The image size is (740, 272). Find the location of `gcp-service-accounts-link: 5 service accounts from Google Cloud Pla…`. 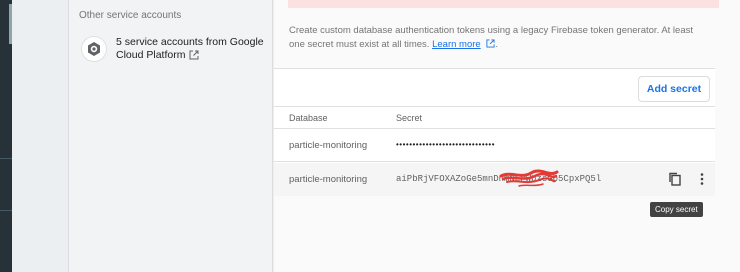

gcp-service-accounts-link: 5 service accounts from Google Cloud Pla… is located at coordinates (173, 50).